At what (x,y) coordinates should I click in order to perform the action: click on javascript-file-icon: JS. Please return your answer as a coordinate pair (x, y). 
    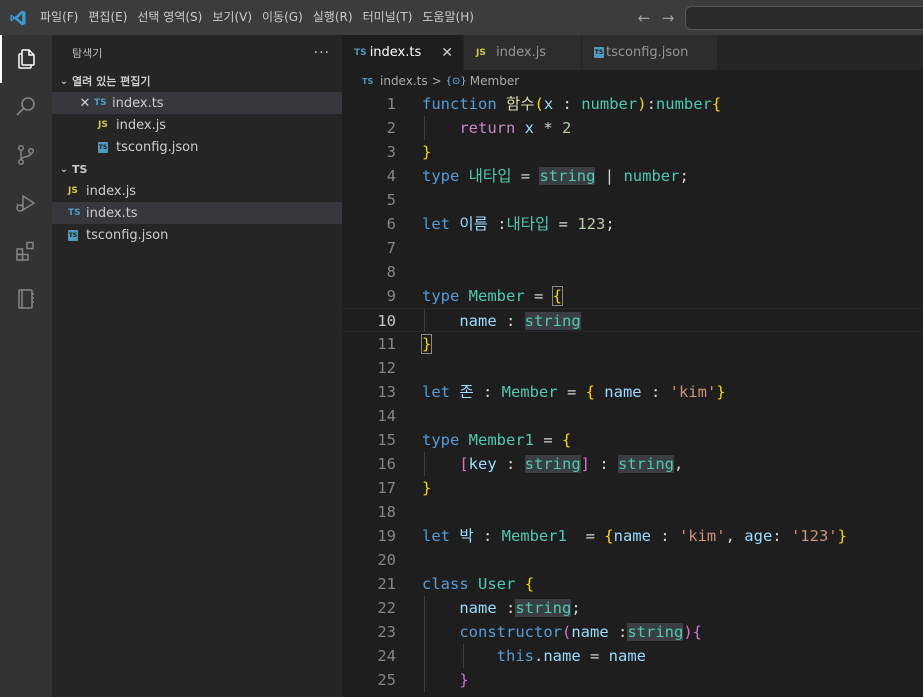
    Looking at the image, I should click on (481, 52).